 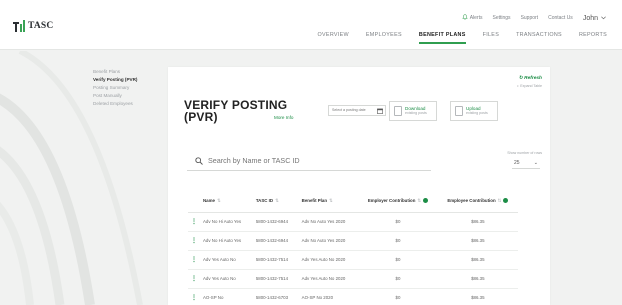 I want to click on cell-name: AO-SP No, so click(x=226, y=296).